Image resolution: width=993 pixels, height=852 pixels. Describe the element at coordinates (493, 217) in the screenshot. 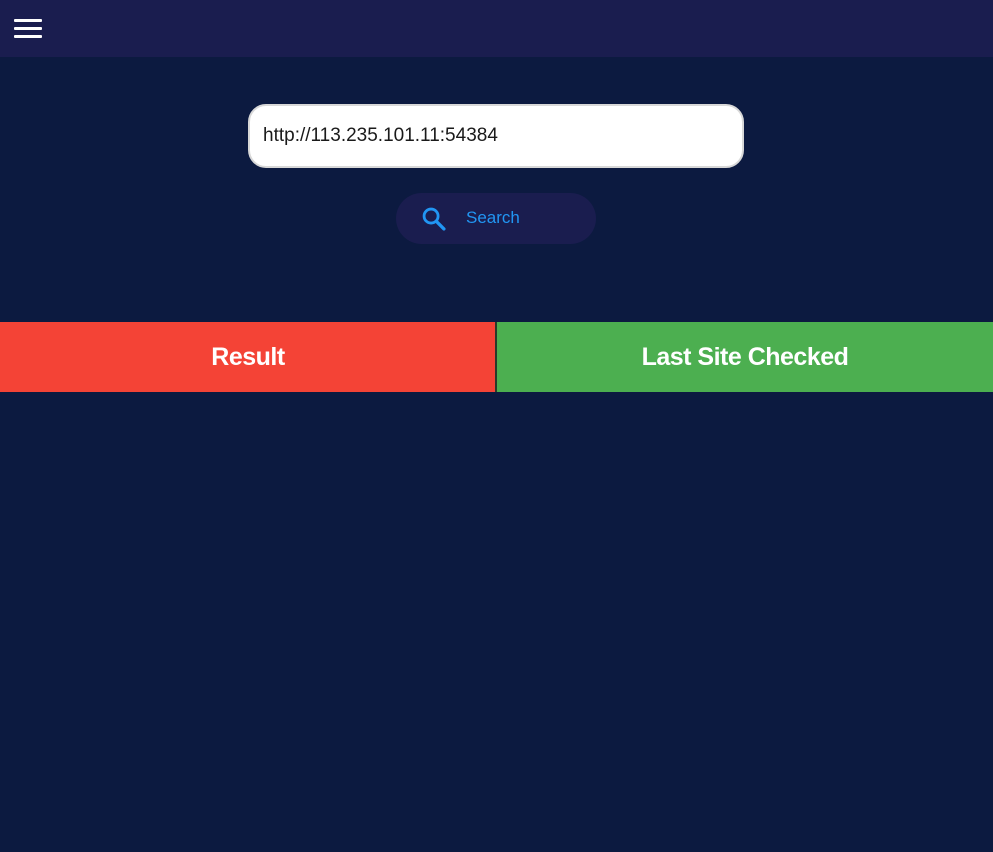

I see `search-button-label: Search` at that location.